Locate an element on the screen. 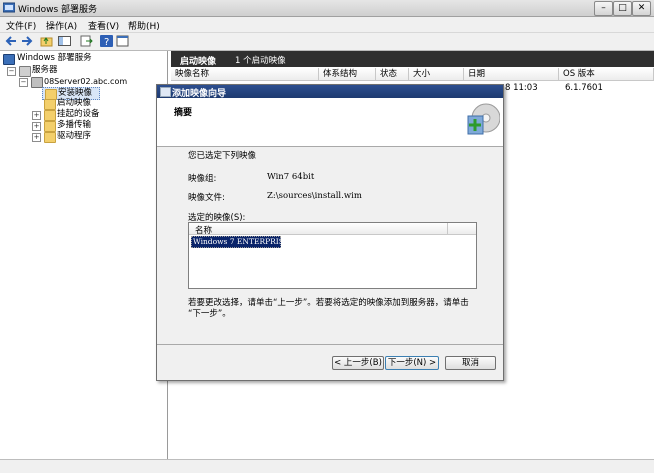  row-os-version: 6.1.7601 is located at coordinates (584, 88).